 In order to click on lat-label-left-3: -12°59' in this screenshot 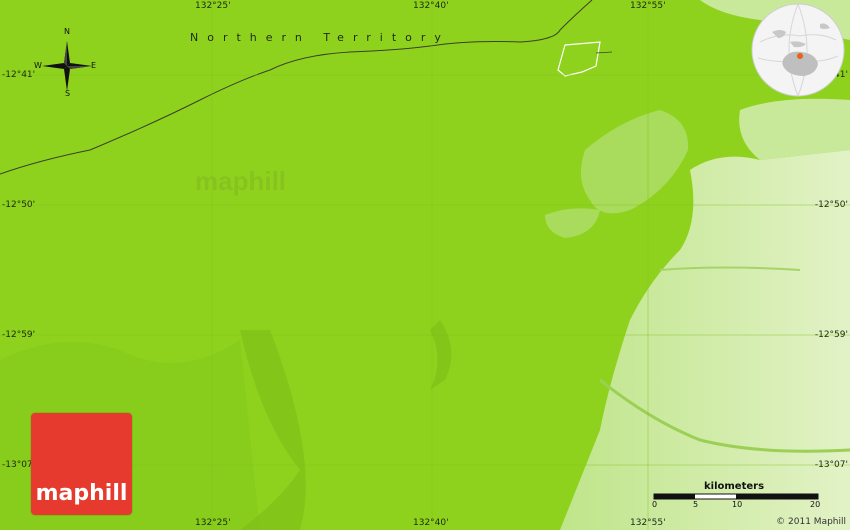, I will do `click(19, 335)`.